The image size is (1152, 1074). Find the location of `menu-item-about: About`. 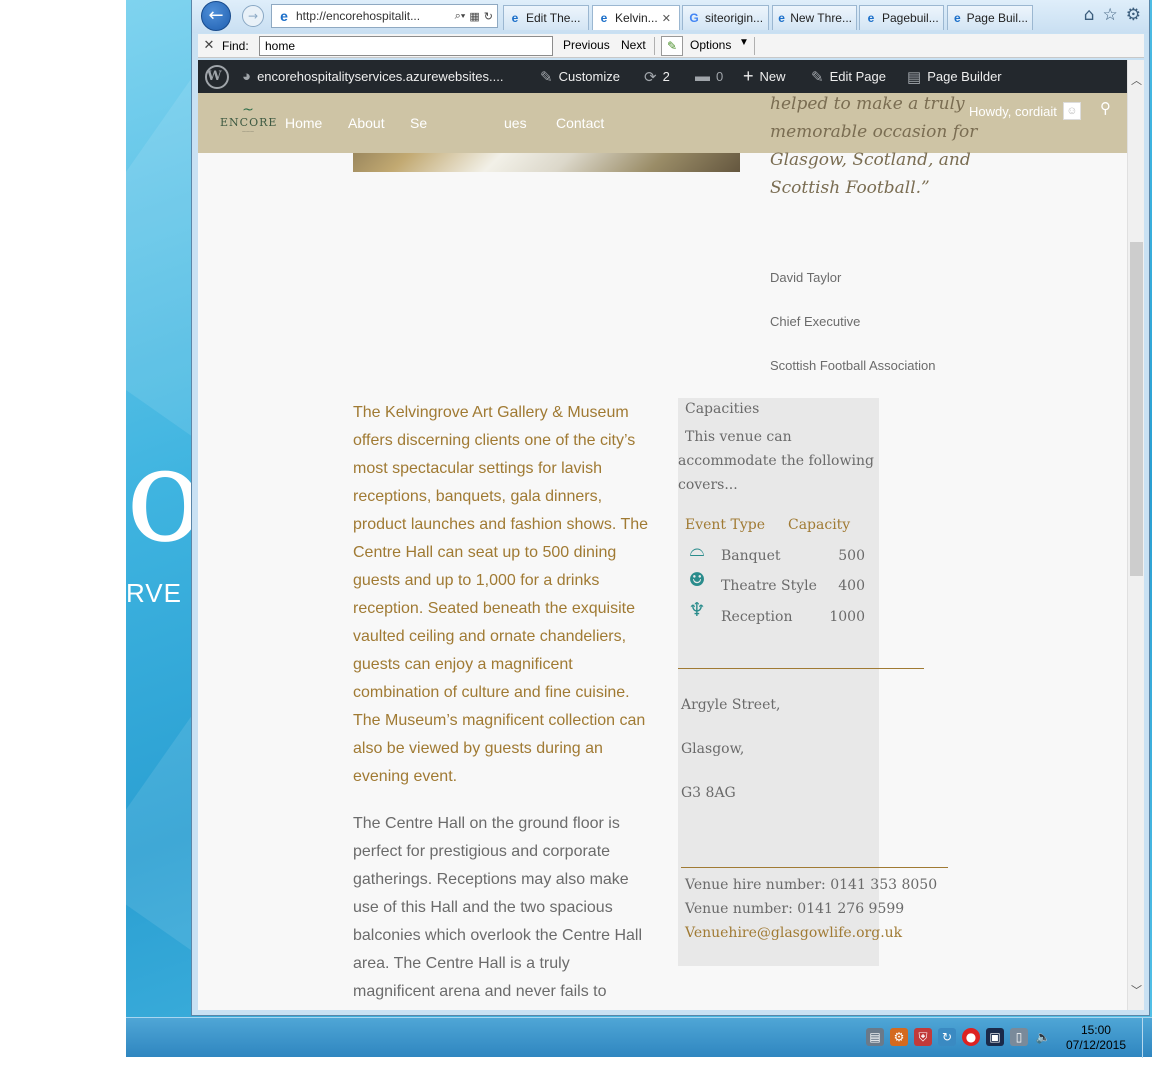

menu-item-about: About is located at coordinates (366, 123).